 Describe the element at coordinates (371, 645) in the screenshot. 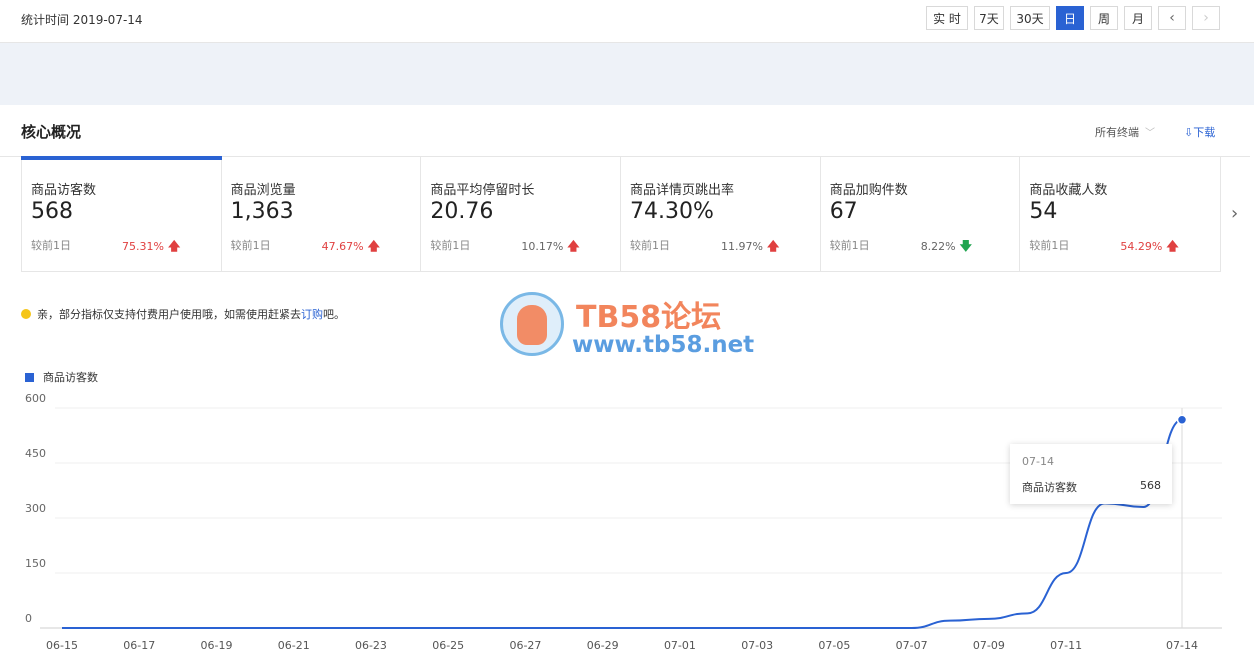

I see `x-tick-label: 06-23` at that location.